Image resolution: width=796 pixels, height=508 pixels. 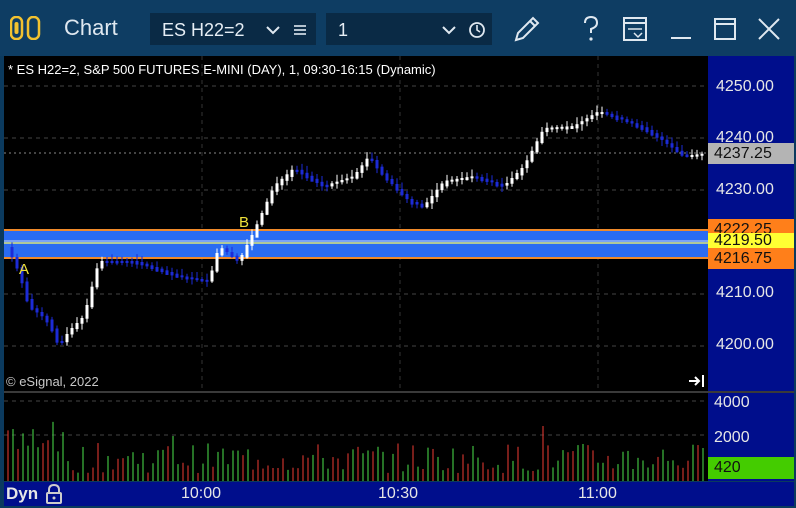 What do you see at coordinates (244, 222) in the screenshot?
I see `marker-b: B` at bounding box center [244, 222].